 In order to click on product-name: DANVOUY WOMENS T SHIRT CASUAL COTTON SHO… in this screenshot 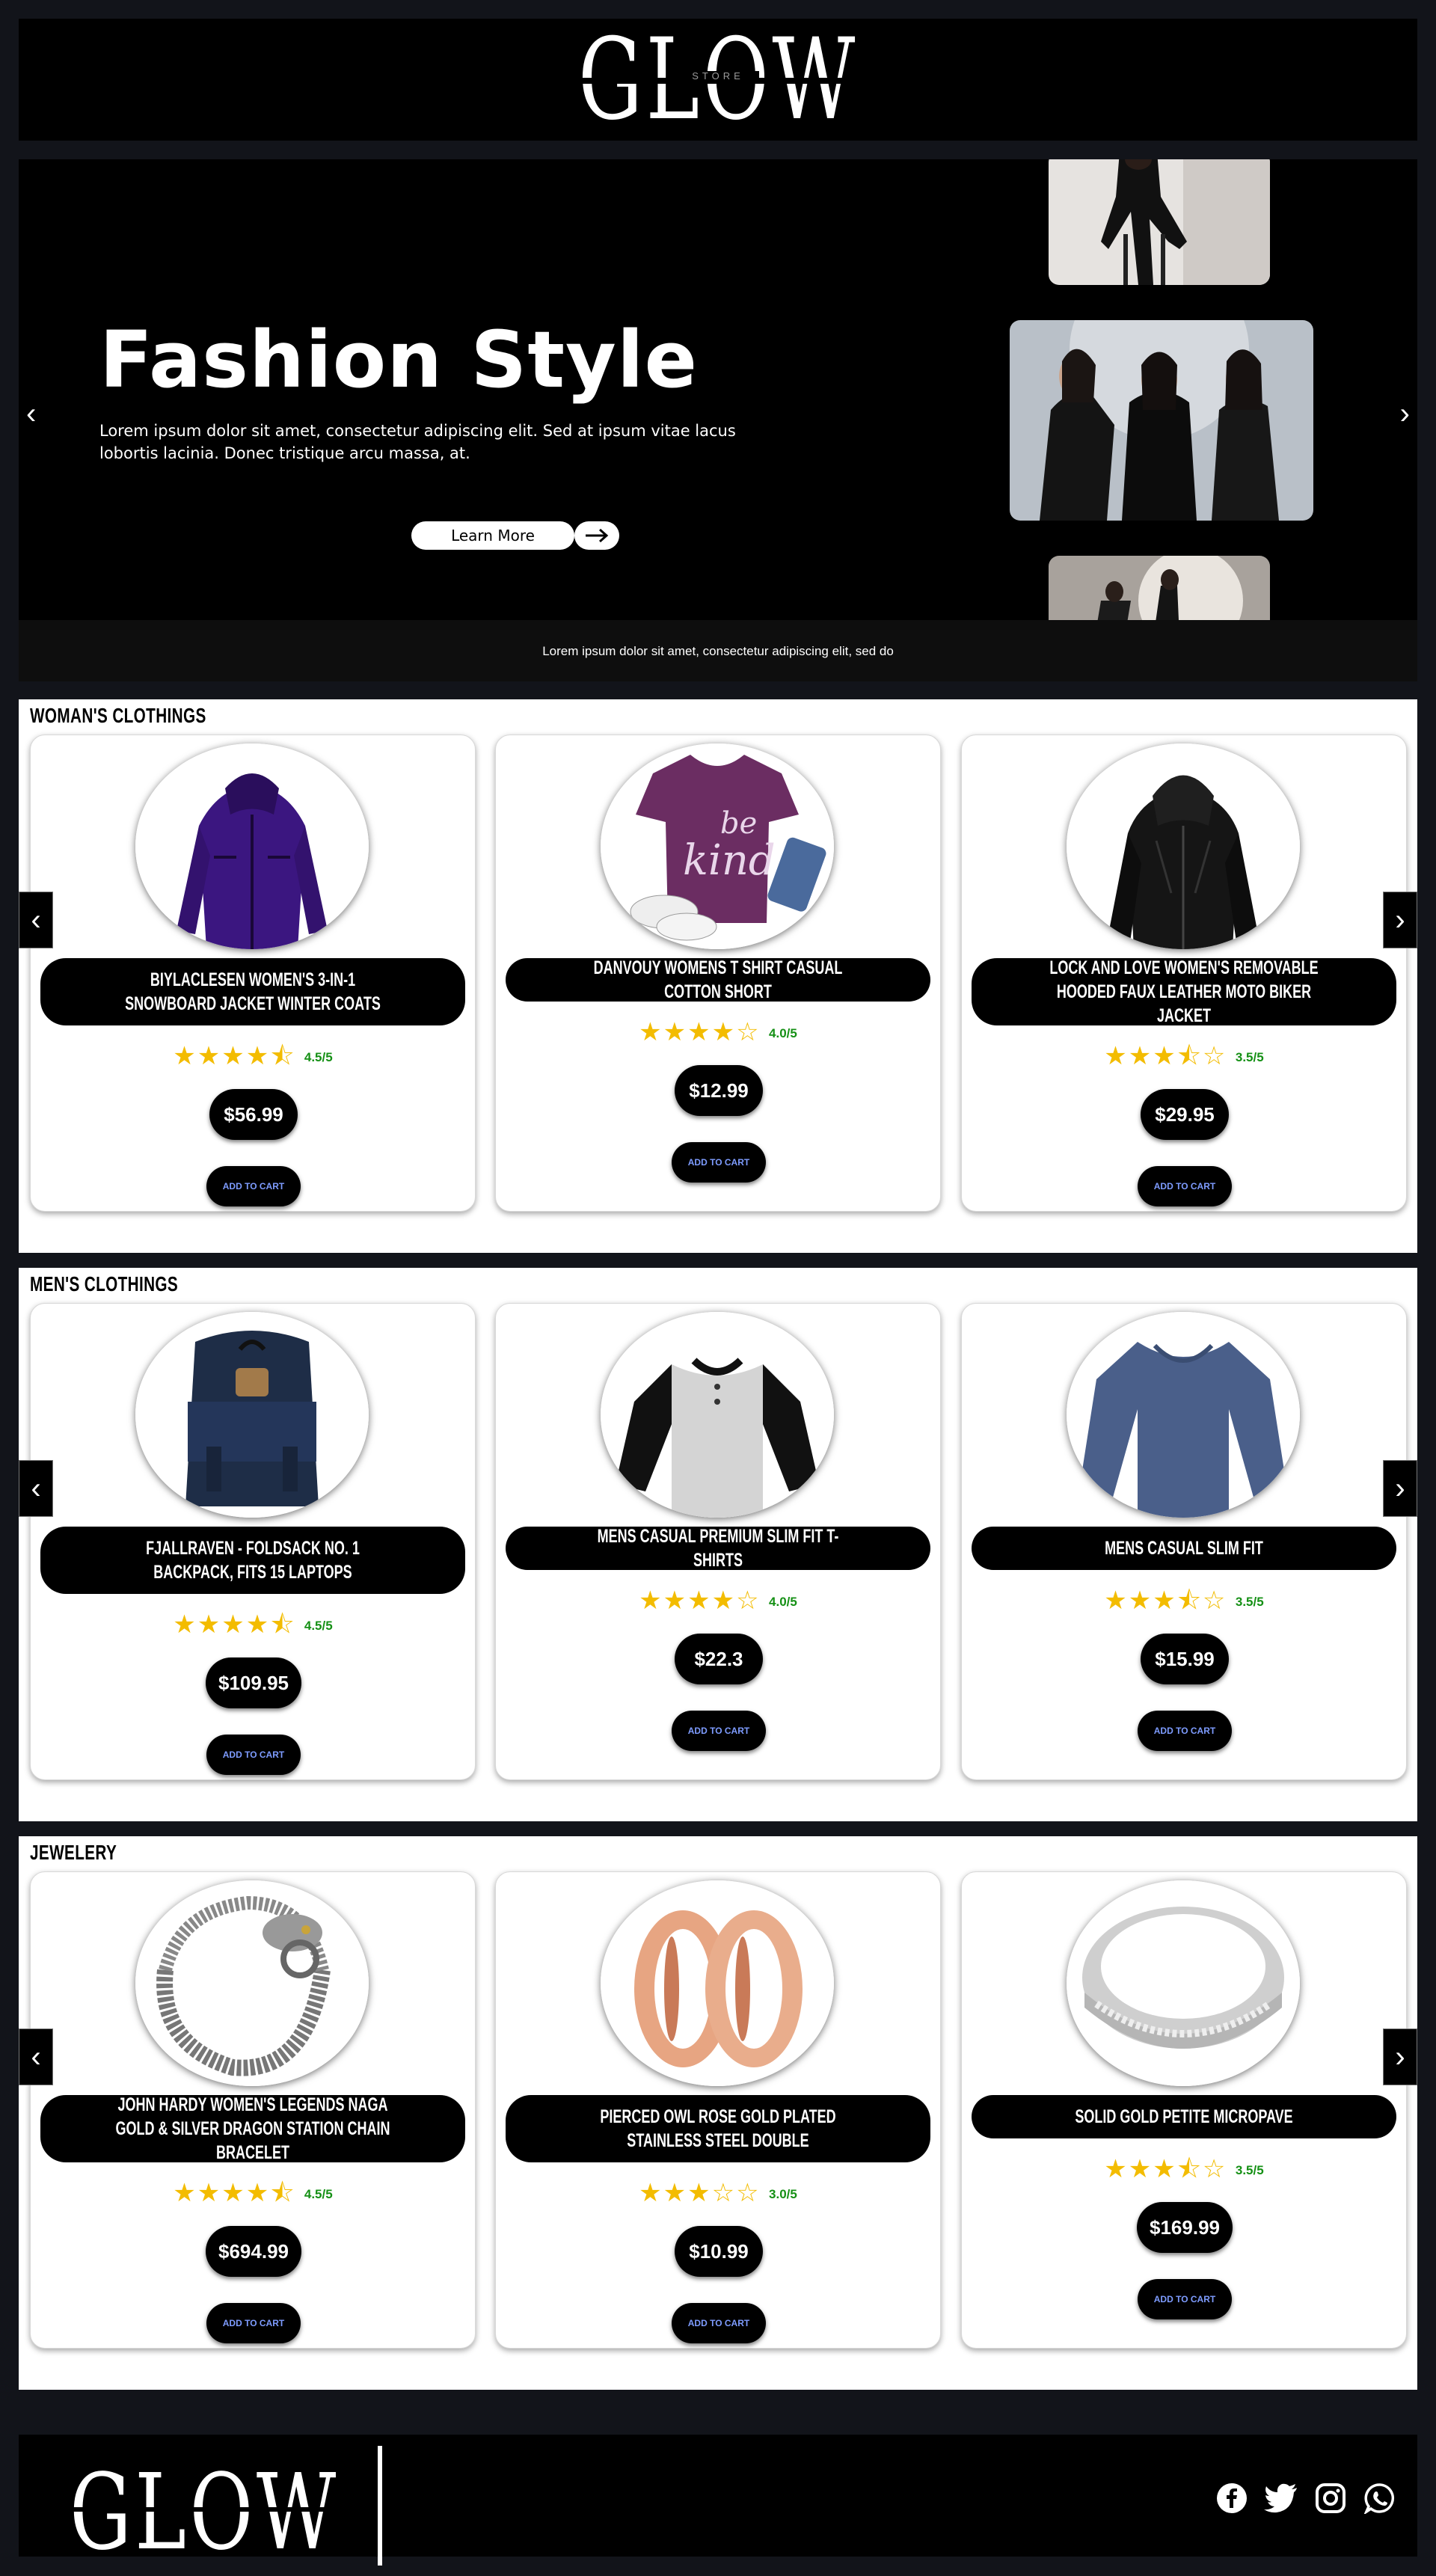, I will do `click(718, 979)`.